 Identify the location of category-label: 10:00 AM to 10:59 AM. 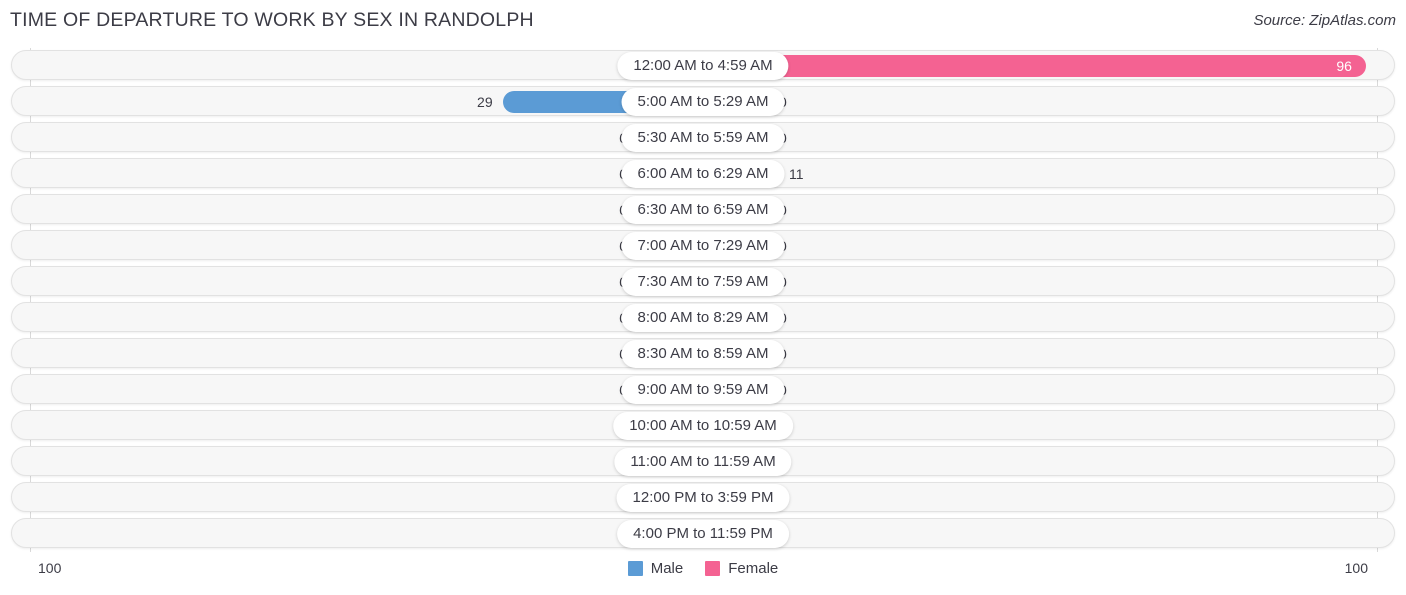
(703, 426).